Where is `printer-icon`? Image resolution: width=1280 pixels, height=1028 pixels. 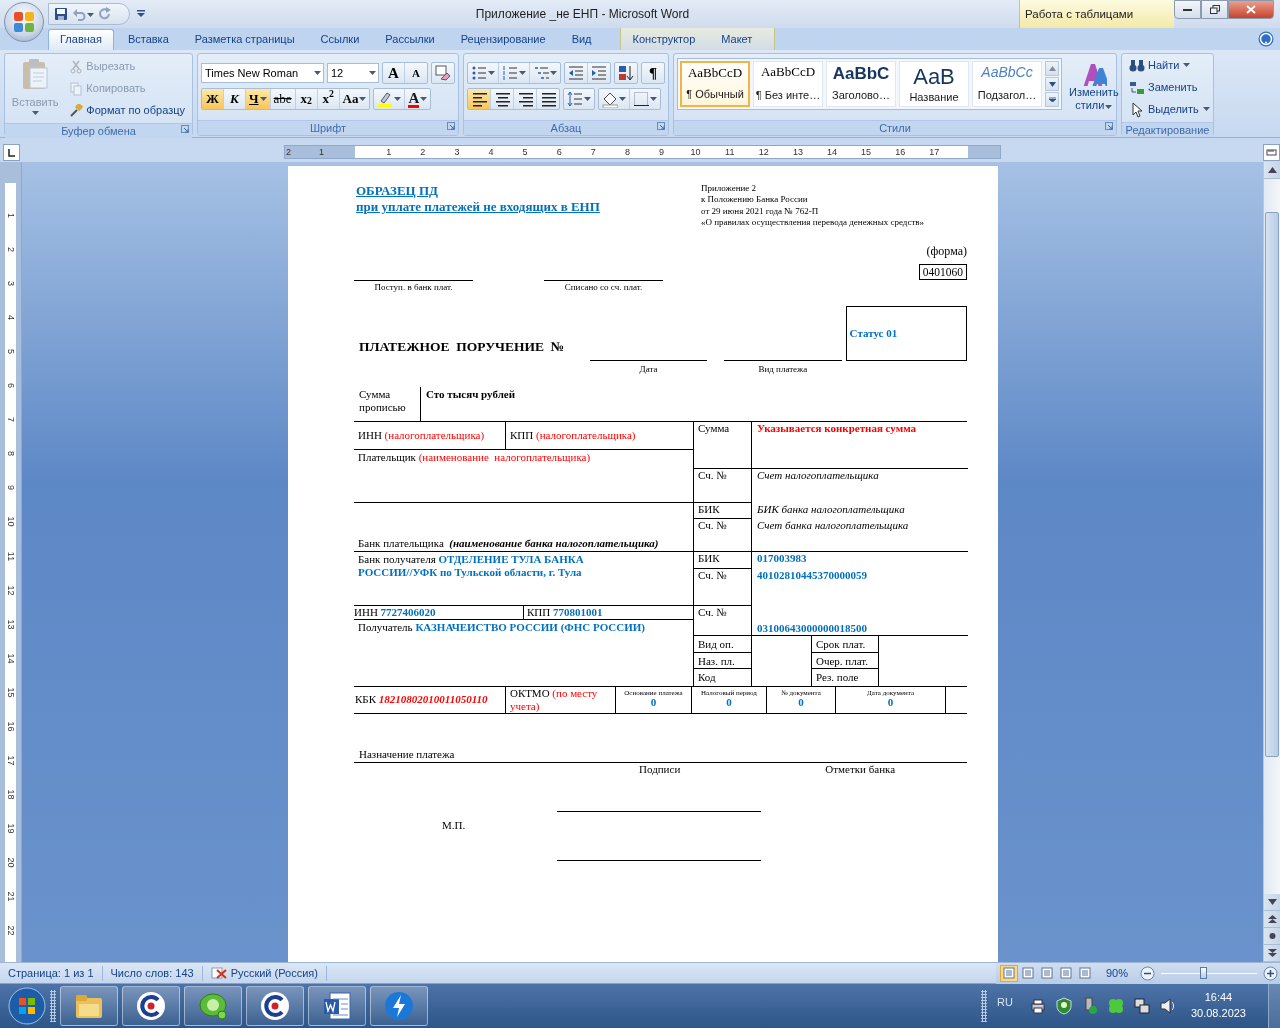
printer-icon is located at coordinates (1037, 1006).